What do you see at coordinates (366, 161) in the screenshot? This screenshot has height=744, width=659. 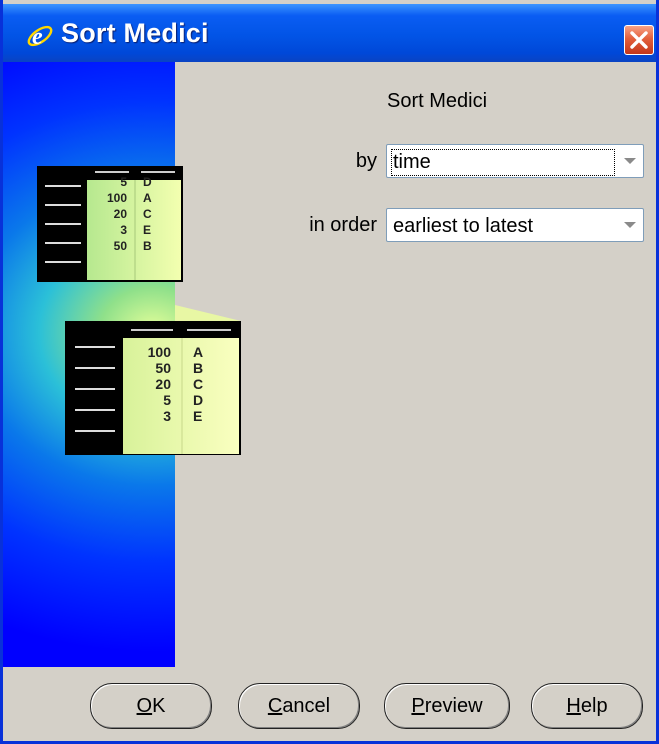 I see `by-label: by` at bounding box center [366, 161].